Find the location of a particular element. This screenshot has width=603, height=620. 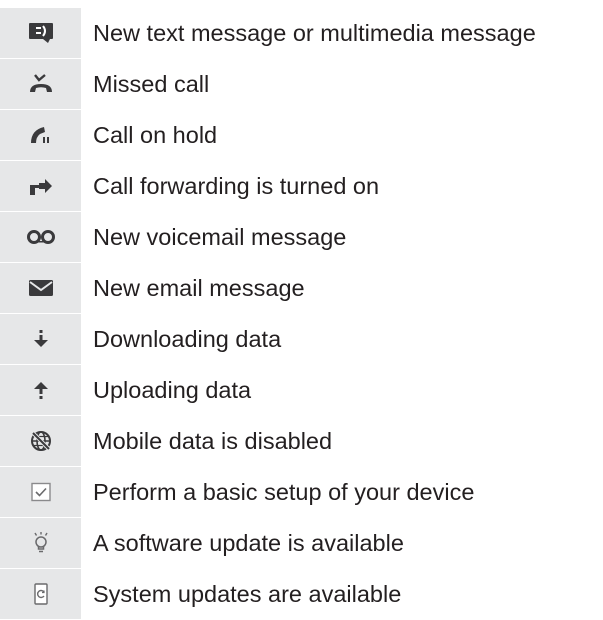

download-icon is located at coordinates (40, 339).